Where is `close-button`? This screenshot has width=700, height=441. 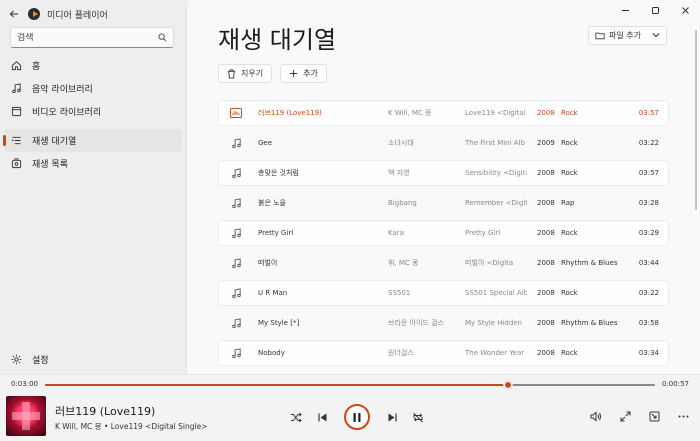 close-button is located at coordinates (685, 10).